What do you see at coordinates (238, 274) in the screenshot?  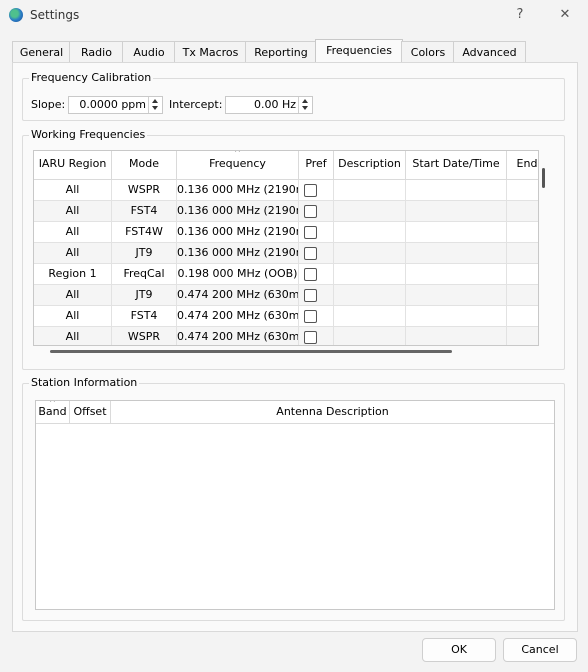 I see `cell-frequency: 0.198 000 MHz (OOB)` at bounding box center [238, 274].